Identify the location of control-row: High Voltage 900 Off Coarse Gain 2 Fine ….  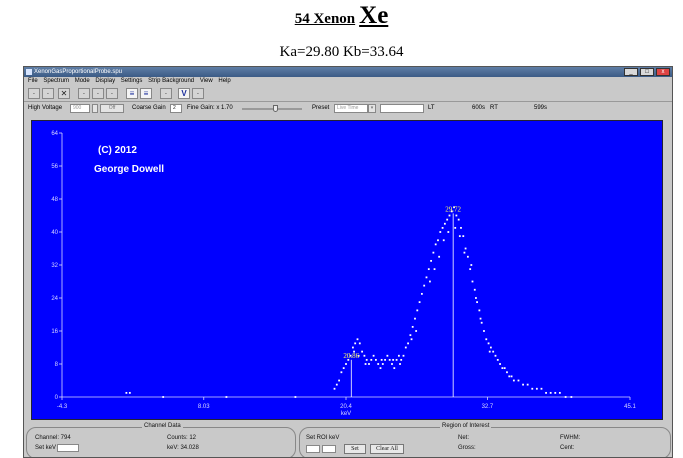
(348, 108).